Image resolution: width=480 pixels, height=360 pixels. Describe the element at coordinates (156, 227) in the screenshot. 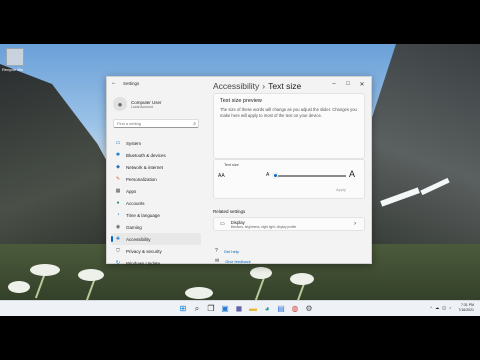

I see `sidebar-item-gaming: ◉ Gaming` at that location.